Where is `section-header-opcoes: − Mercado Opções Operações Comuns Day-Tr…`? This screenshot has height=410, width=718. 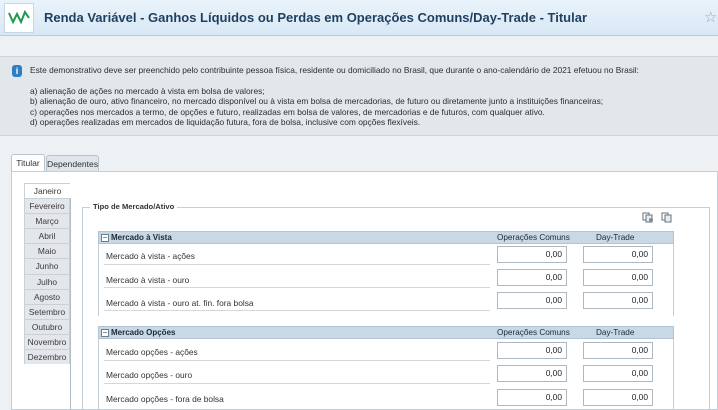 section-header-opcoes: − Mercado Opções Operações Comuns Day-Tr… is located at coordinates (386, 332).